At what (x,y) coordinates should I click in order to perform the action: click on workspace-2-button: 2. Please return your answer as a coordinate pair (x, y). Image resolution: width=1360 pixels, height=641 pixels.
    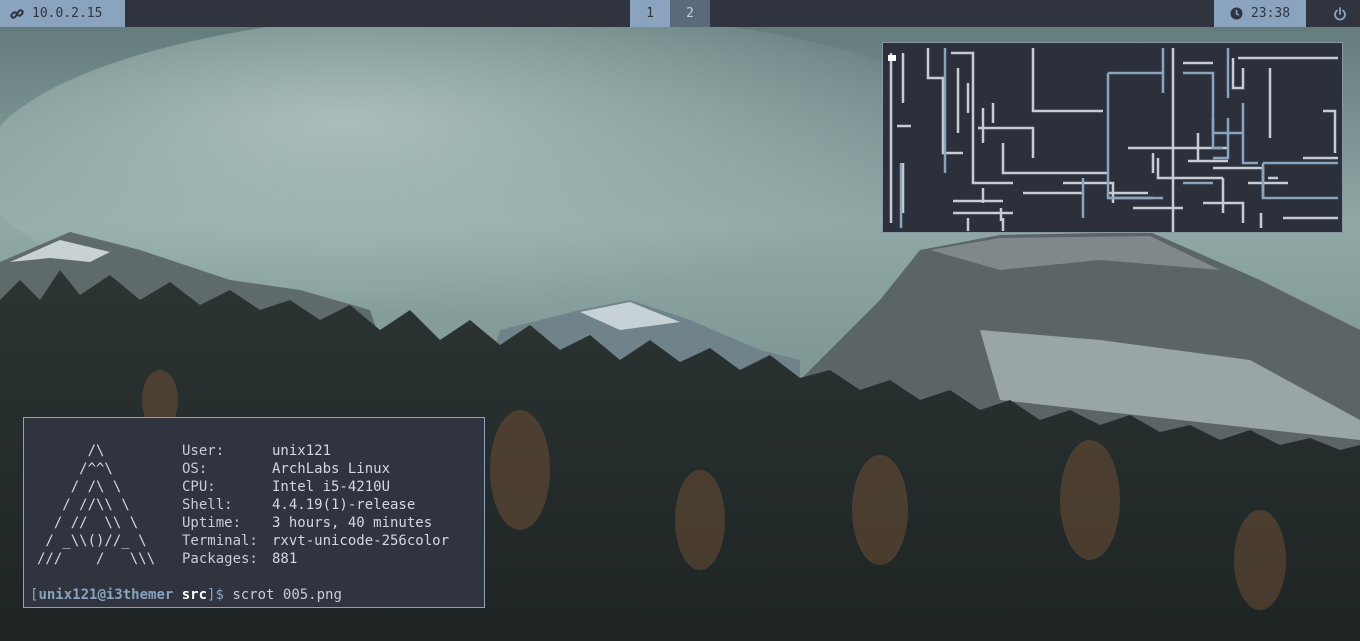
    Looking at the image, I should click on (690, 13).